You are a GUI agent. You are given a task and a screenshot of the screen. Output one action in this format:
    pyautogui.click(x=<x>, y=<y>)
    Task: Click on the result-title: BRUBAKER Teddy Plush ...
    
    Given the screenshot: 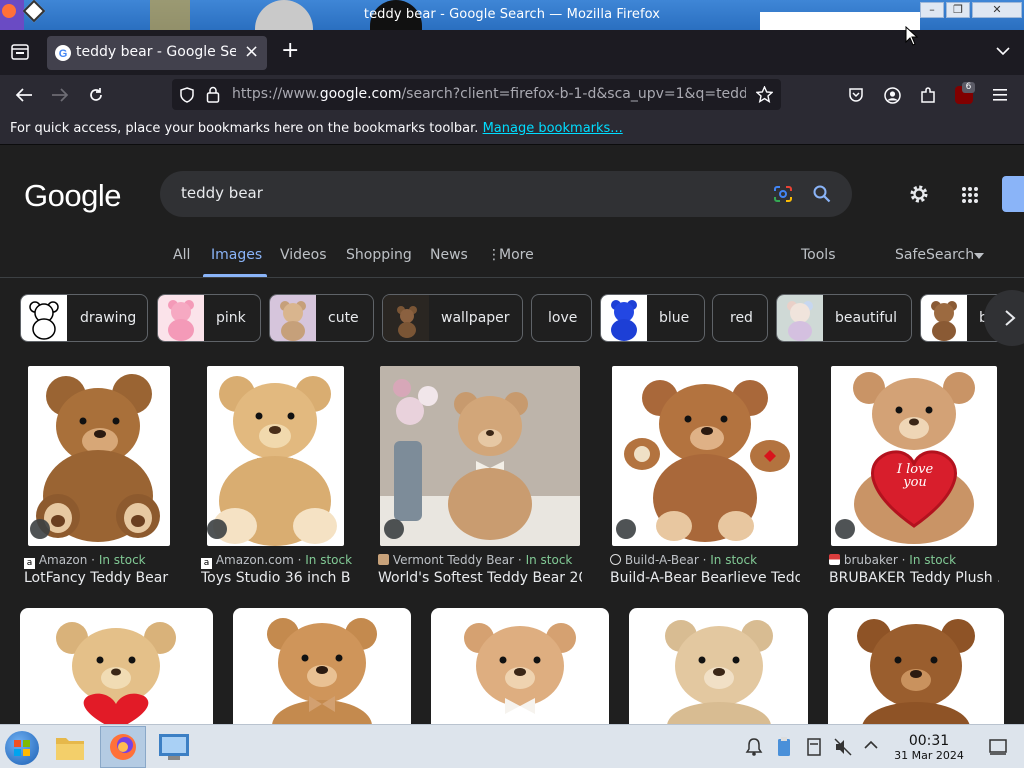 What is the action you would take?
    pyautogui.click(x=914, y=578)
    